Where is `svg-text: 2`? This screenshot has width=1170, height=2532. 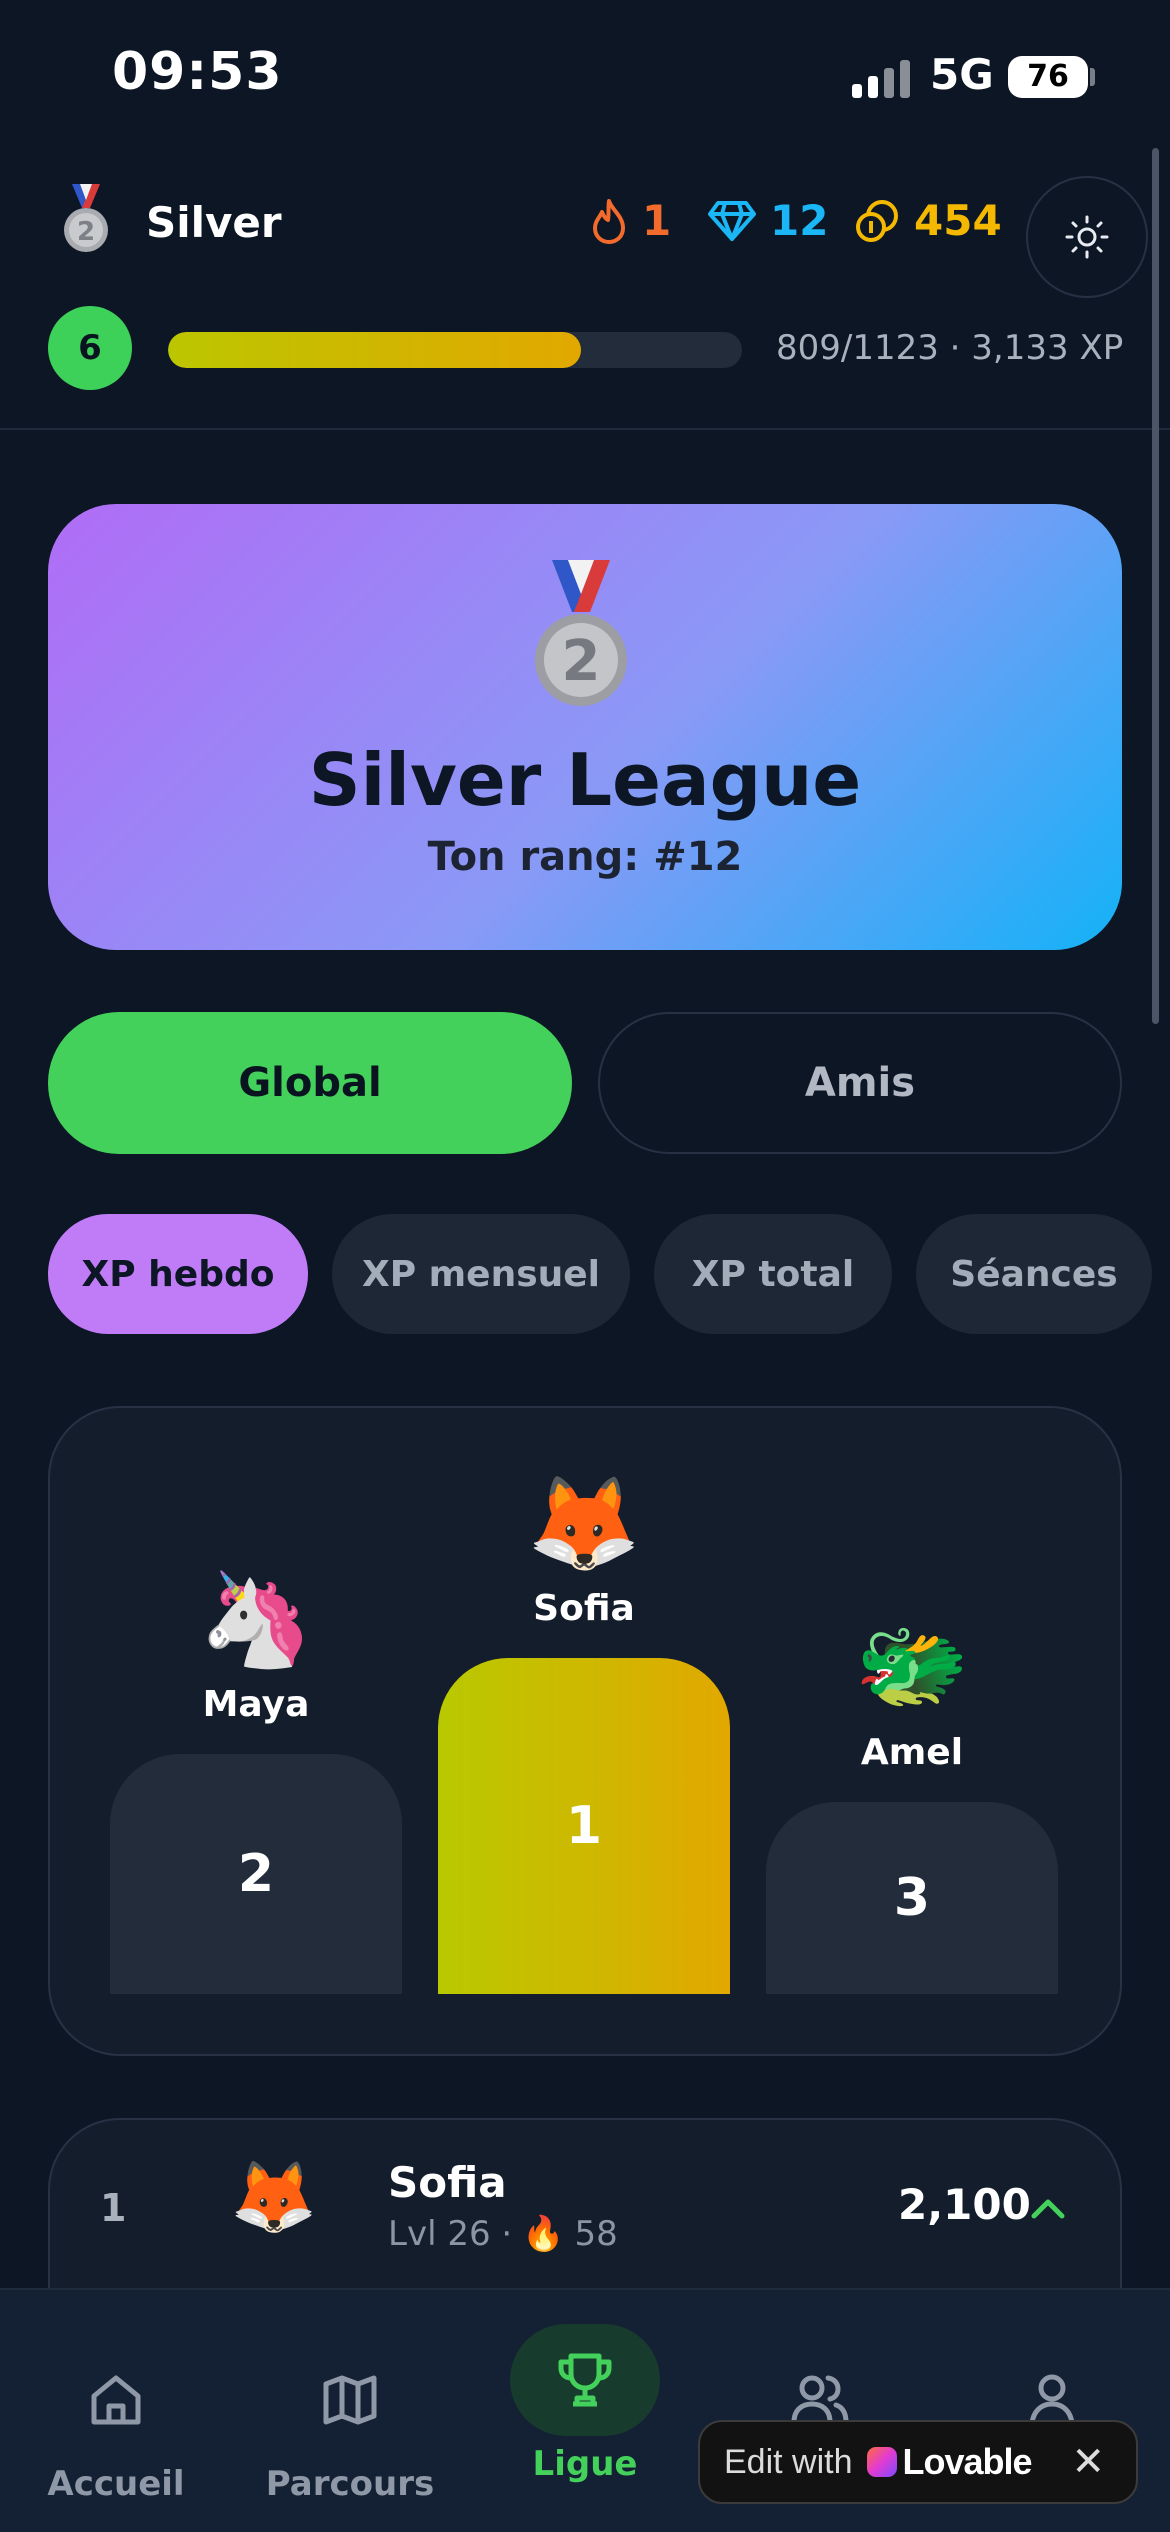 svg-text: 2 is located at coordinates (86, 232).